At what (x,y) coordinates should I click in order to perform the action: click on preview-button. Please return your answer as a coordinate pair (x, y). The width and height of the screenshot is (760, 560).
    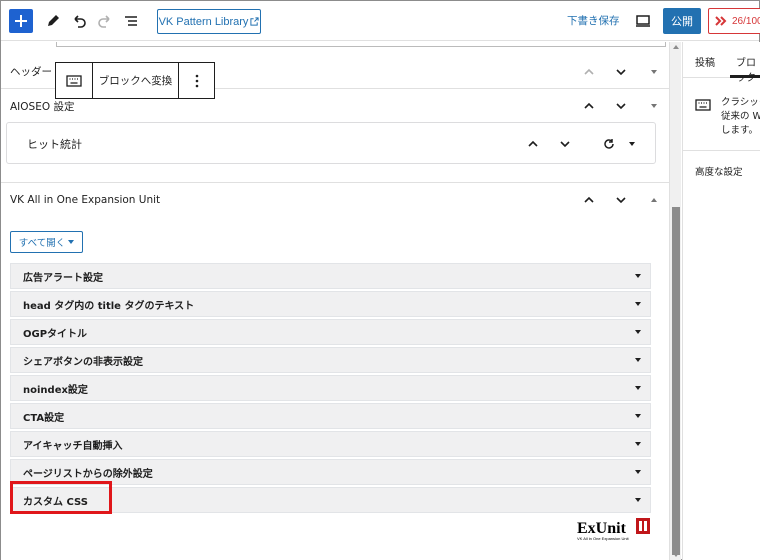
    Looking at the image, I should click on (643, 21).